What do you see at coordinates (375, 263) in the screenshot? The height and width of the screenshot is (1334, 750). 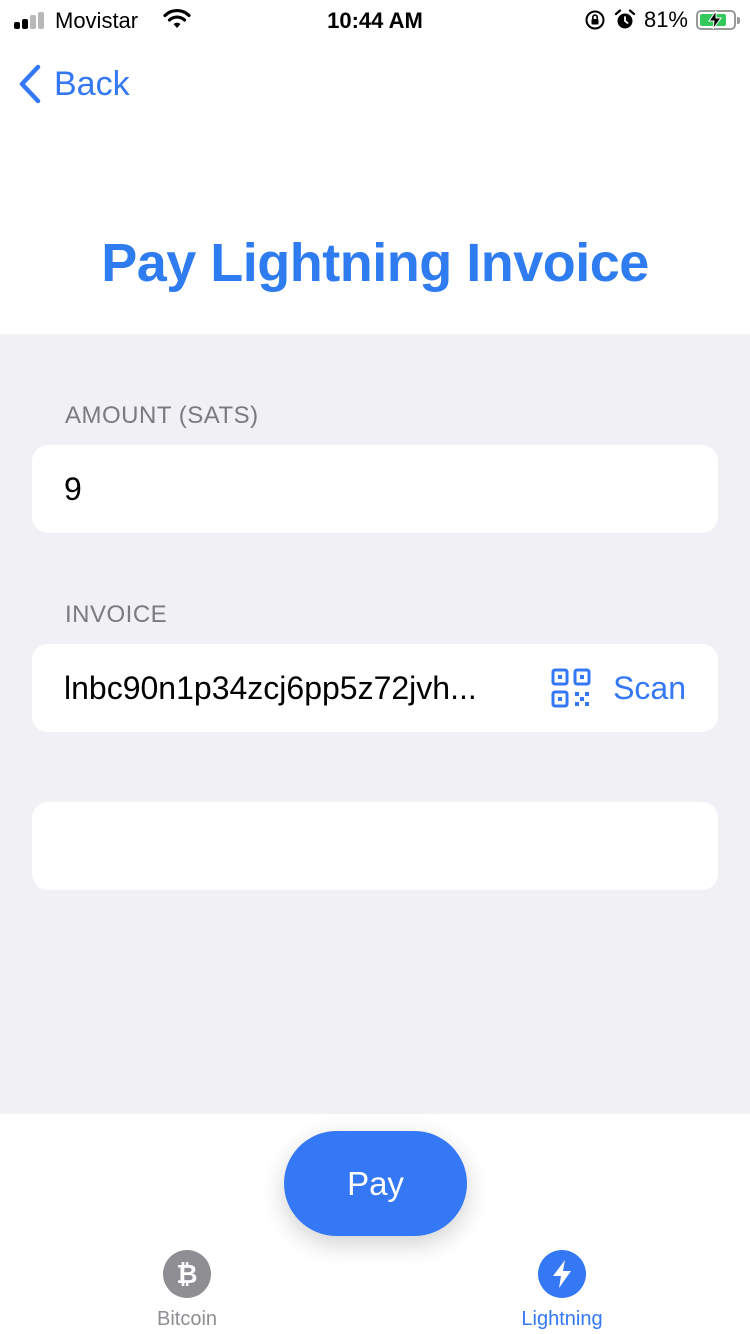 I see `page-title: Pay Lightning Invoice` at bounding box center [375, 263].